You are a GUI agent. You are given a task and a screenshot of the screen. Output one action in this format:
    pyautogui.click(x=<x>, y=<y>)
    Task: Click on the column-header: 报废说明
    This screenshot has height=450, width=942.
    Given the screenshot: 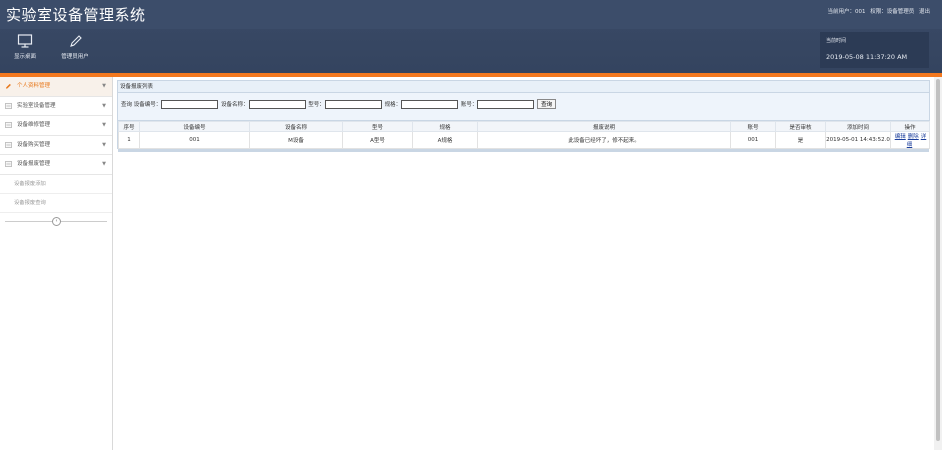 What is the action you would take?
    pyautogui.click(x=604, y=126)
    